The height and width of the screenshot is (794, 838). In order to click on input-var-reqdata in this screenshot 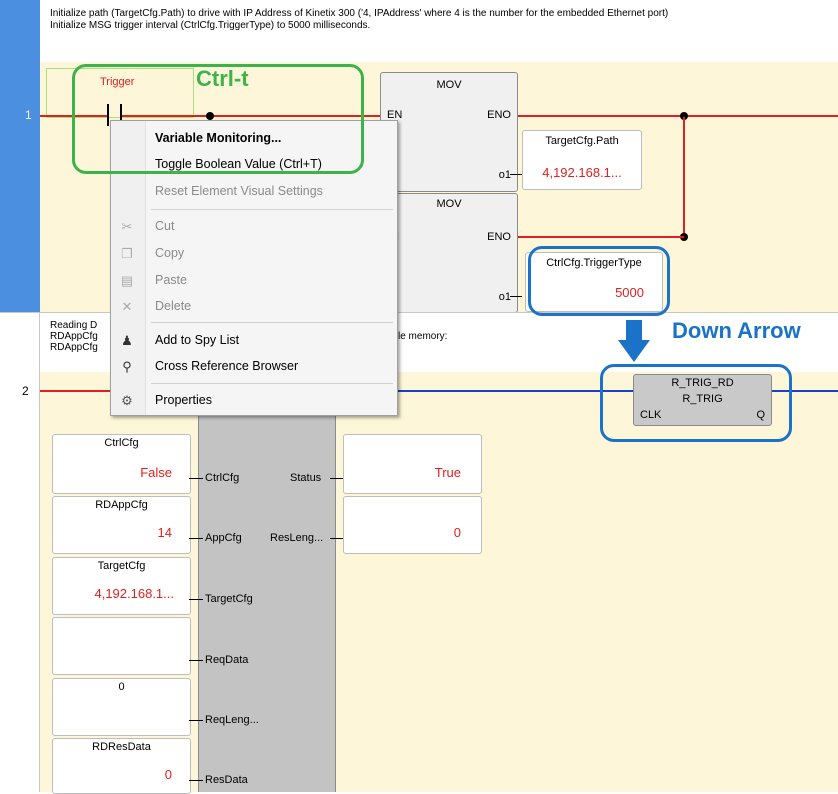, I will do `click(121, 646)`.